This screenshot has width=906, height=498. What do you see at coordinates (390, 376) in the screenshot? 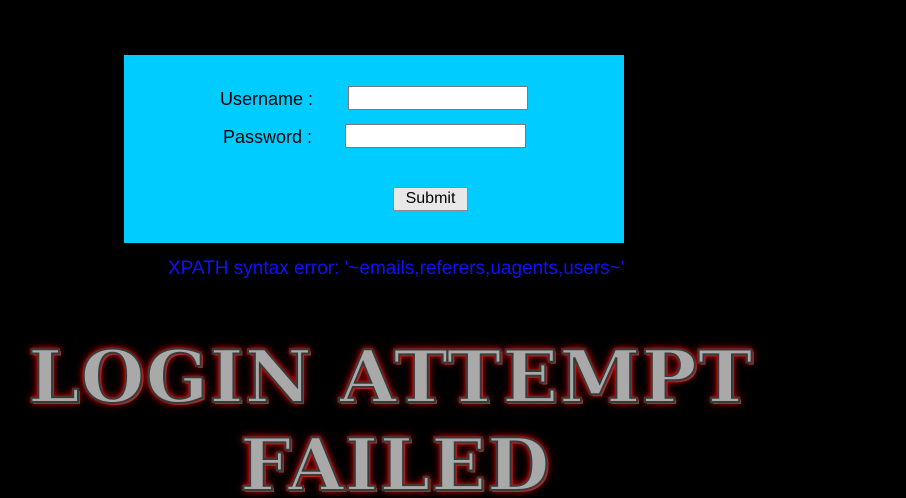
I see `banner-line-1: LOGIN ATTEMPT` at bounding box center [390, 376].